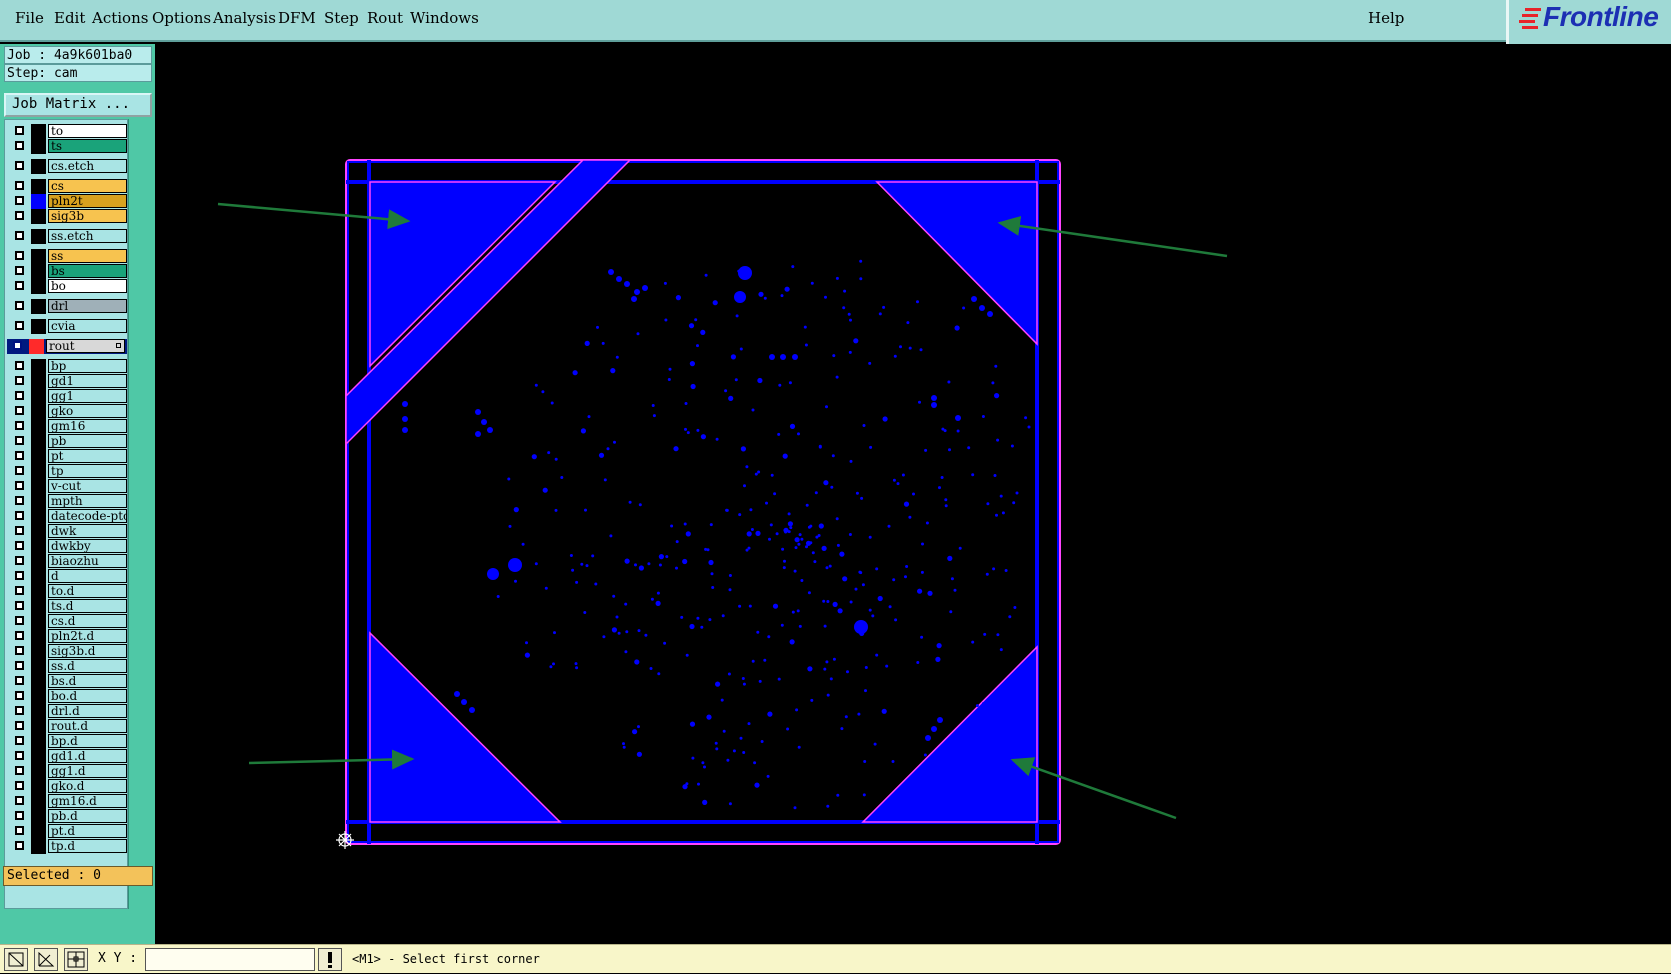 This screenshot has height=974, width=1671. I want to click on layer-row-bo.d: bo.d, so click(68, 696).